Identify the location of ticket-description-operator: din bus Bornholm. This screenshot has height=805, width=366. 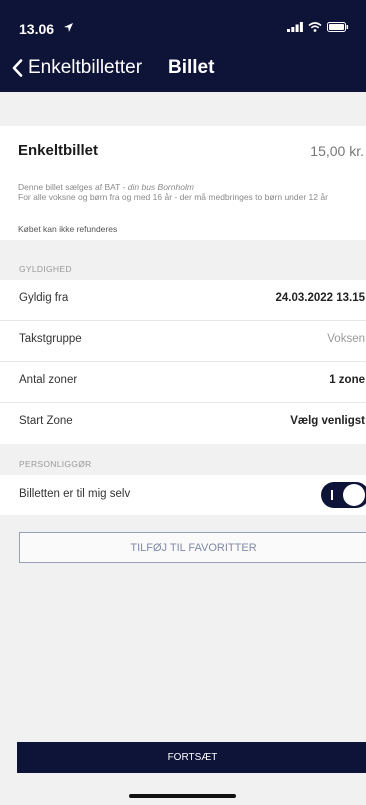
(160, 187).